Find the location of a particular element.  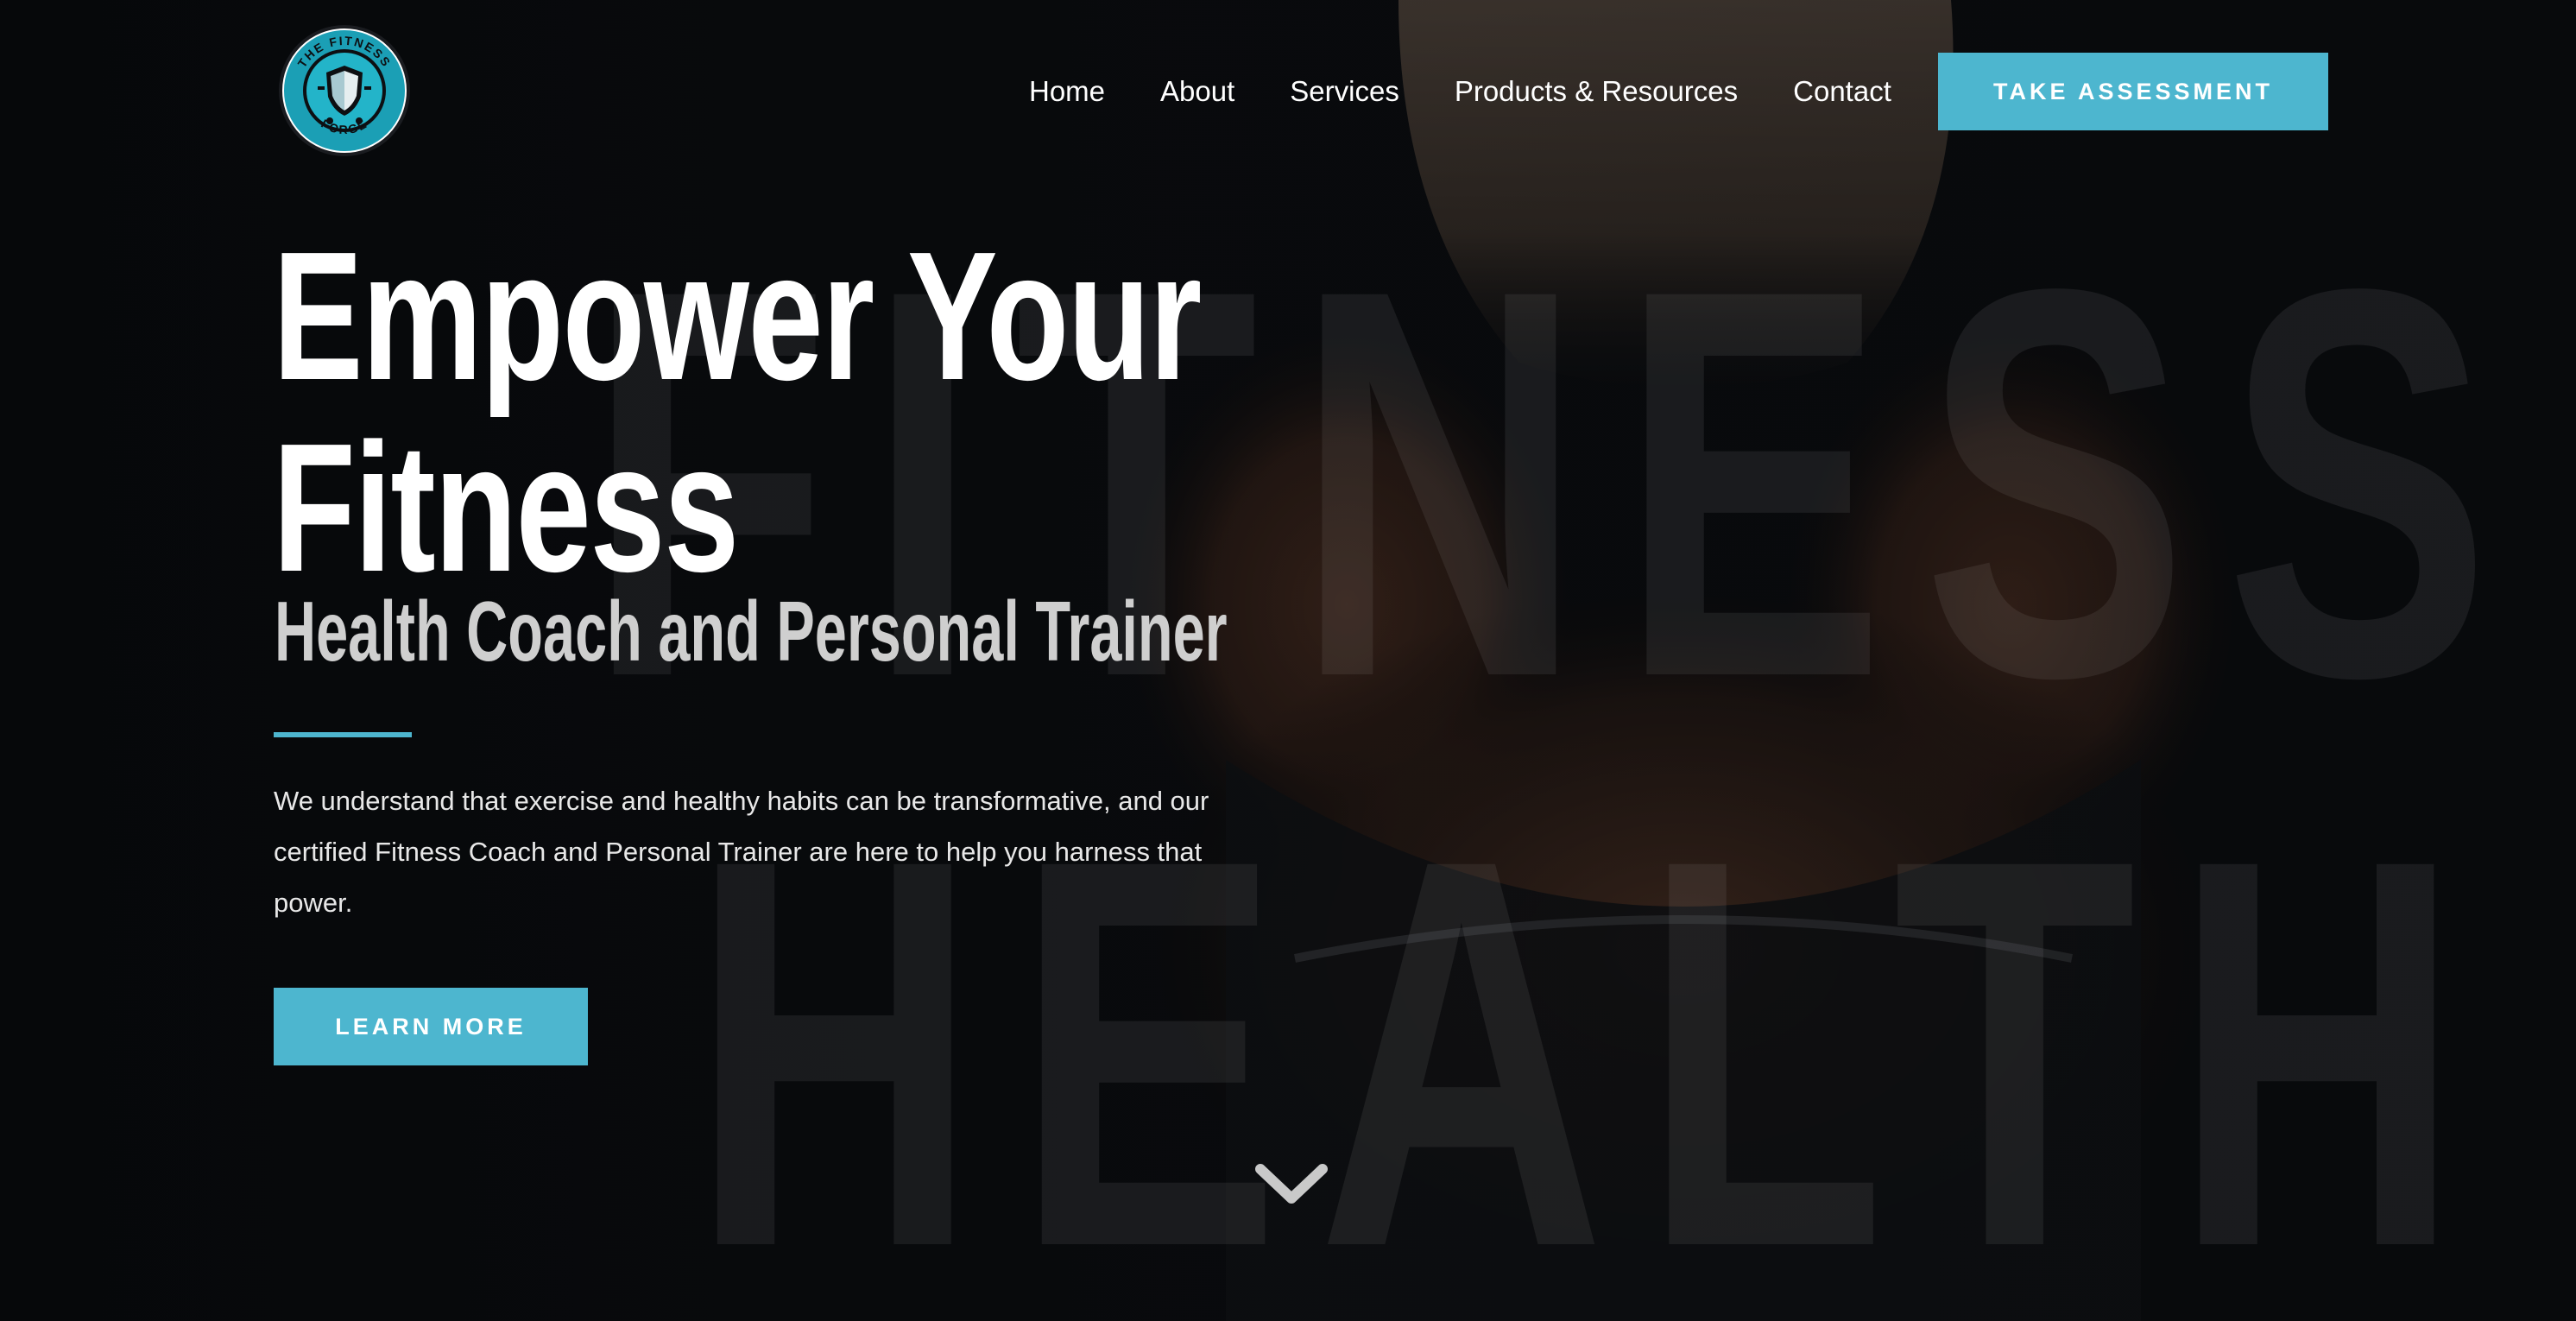

nav-about: About is located at coordinates (1197, 92).